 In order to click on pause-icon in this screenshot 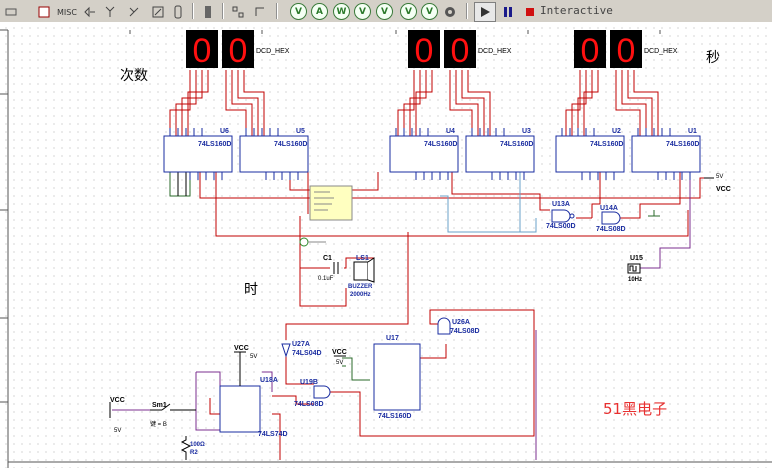, I will do `click(508, 12)`.